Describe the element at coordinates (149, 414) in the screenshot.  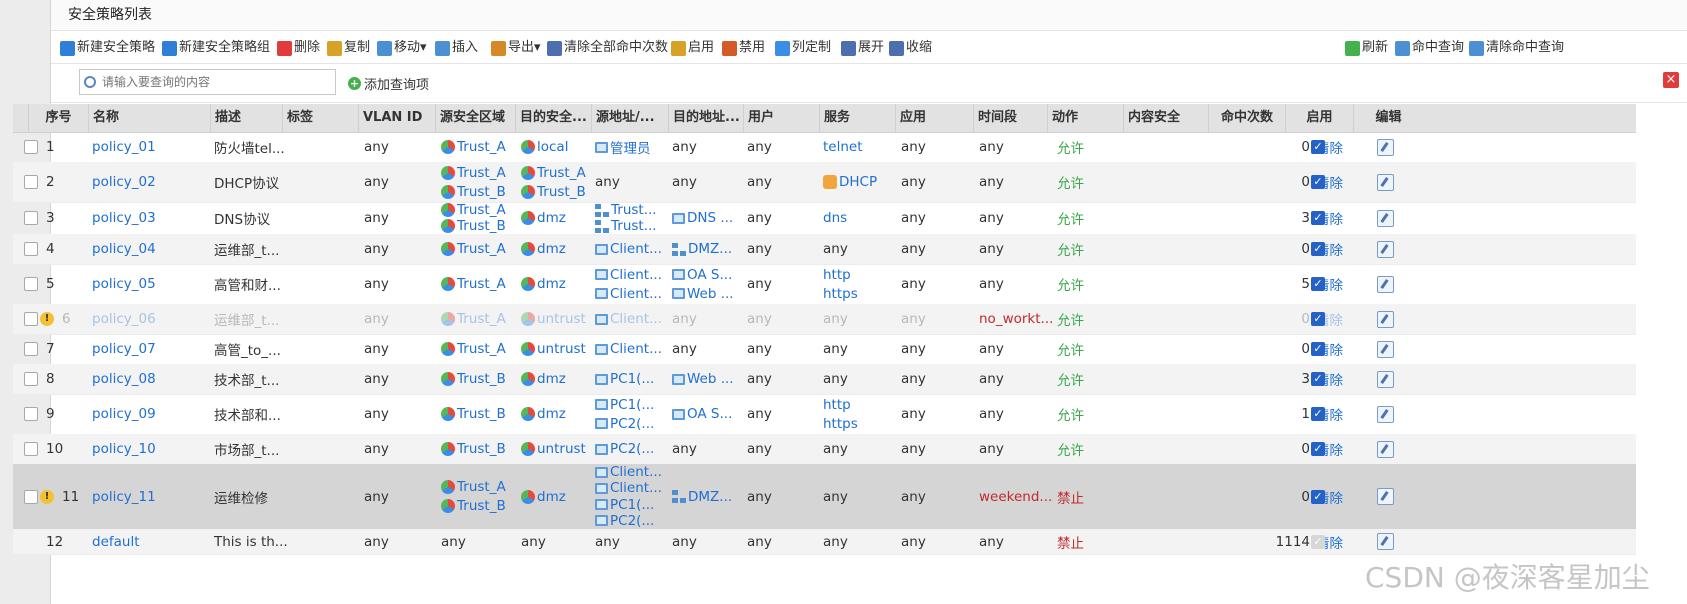
I see `policy-name-link: policy_09` at that location.